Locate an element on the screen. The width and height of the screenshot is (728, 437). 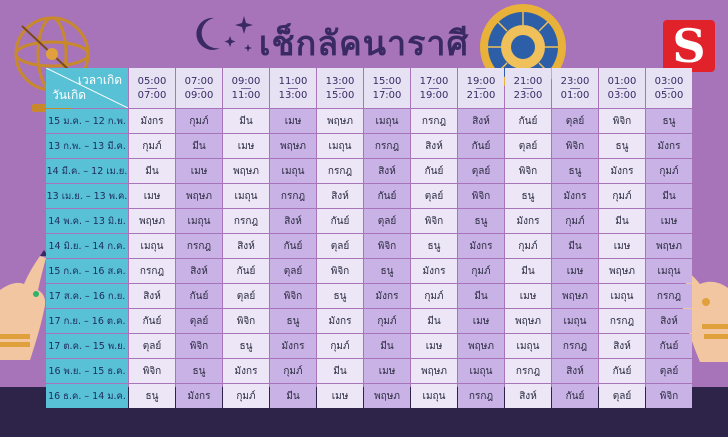
time-slot-header: 09:00 11:00 is located at coordinates (246, 88).